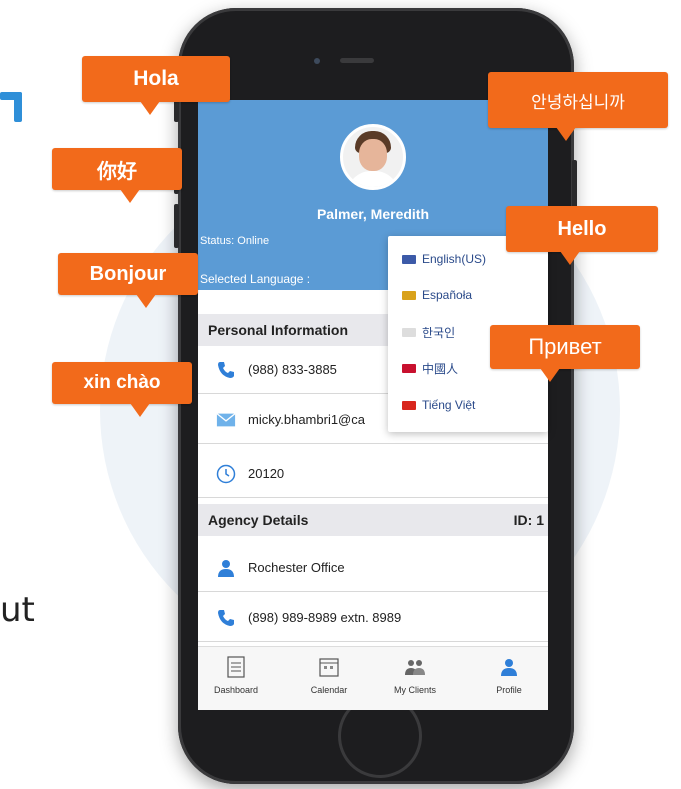  Describe the element at coordinates (226, 420) in the screenshot. I see `mail-icon` at that location.